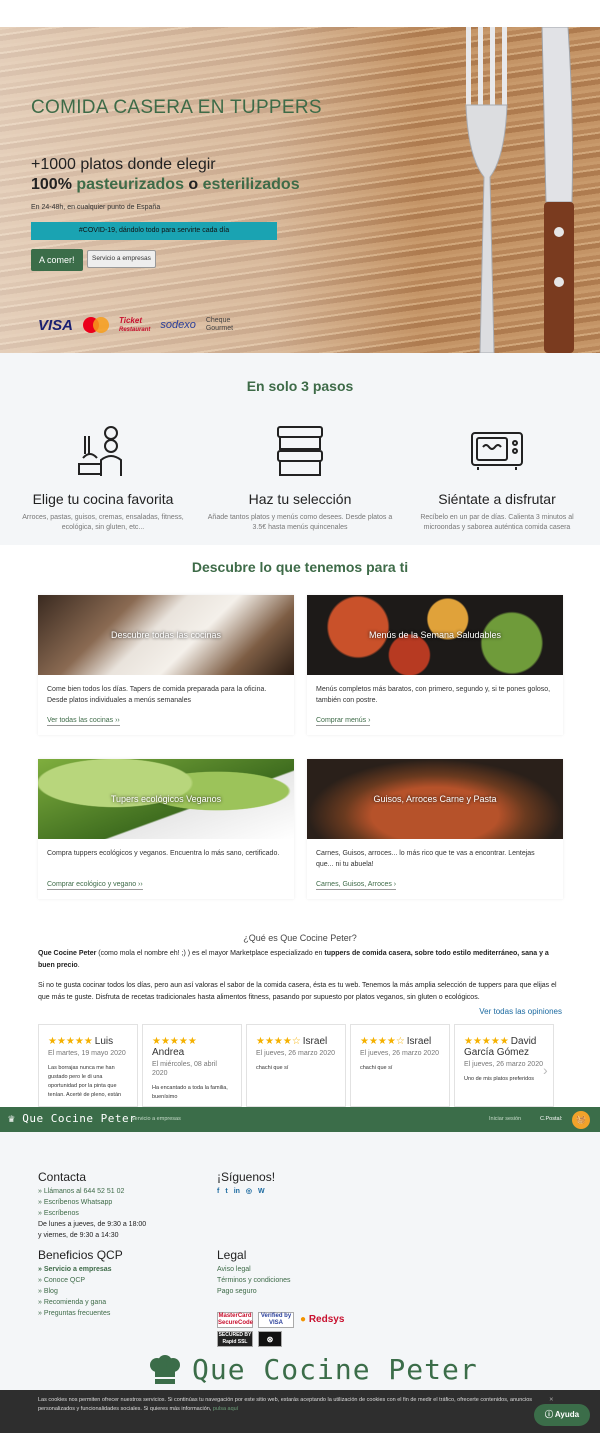 The image size is (600, 1433). I want to click on vegetables-image: Tupers ecológicos Veganos, so click(166, 799).